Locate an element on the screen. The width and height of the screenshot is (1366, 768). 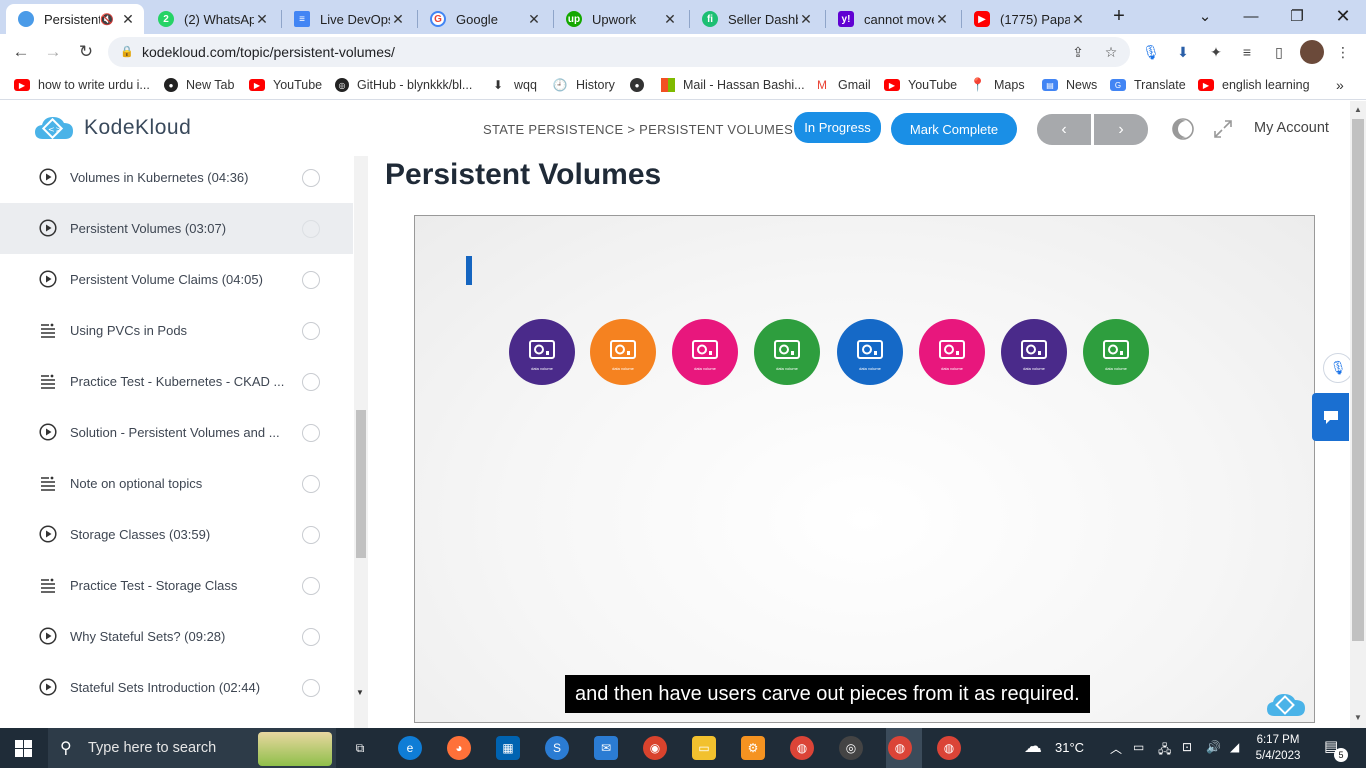
wifi-icon: ◢ is located at coordinates (1234, 747).